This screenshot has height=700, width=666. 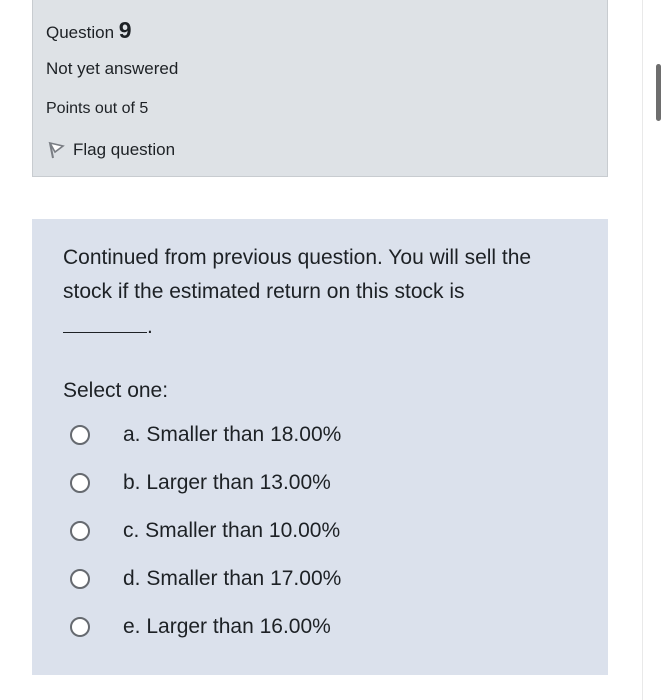 What do you see at coordinates (116, 390) in the screenshot?
I see `select-one-prompt: Select one:` at bounding box center [116, 390].